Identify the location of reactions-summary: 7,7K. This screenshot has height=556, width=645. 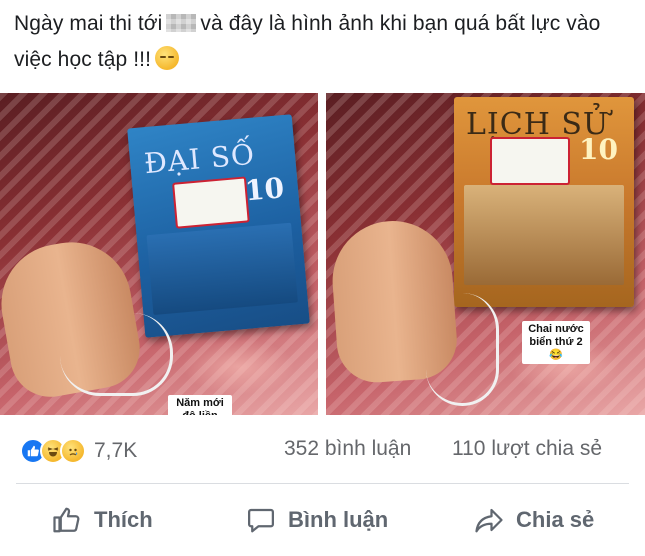
(78, 451).